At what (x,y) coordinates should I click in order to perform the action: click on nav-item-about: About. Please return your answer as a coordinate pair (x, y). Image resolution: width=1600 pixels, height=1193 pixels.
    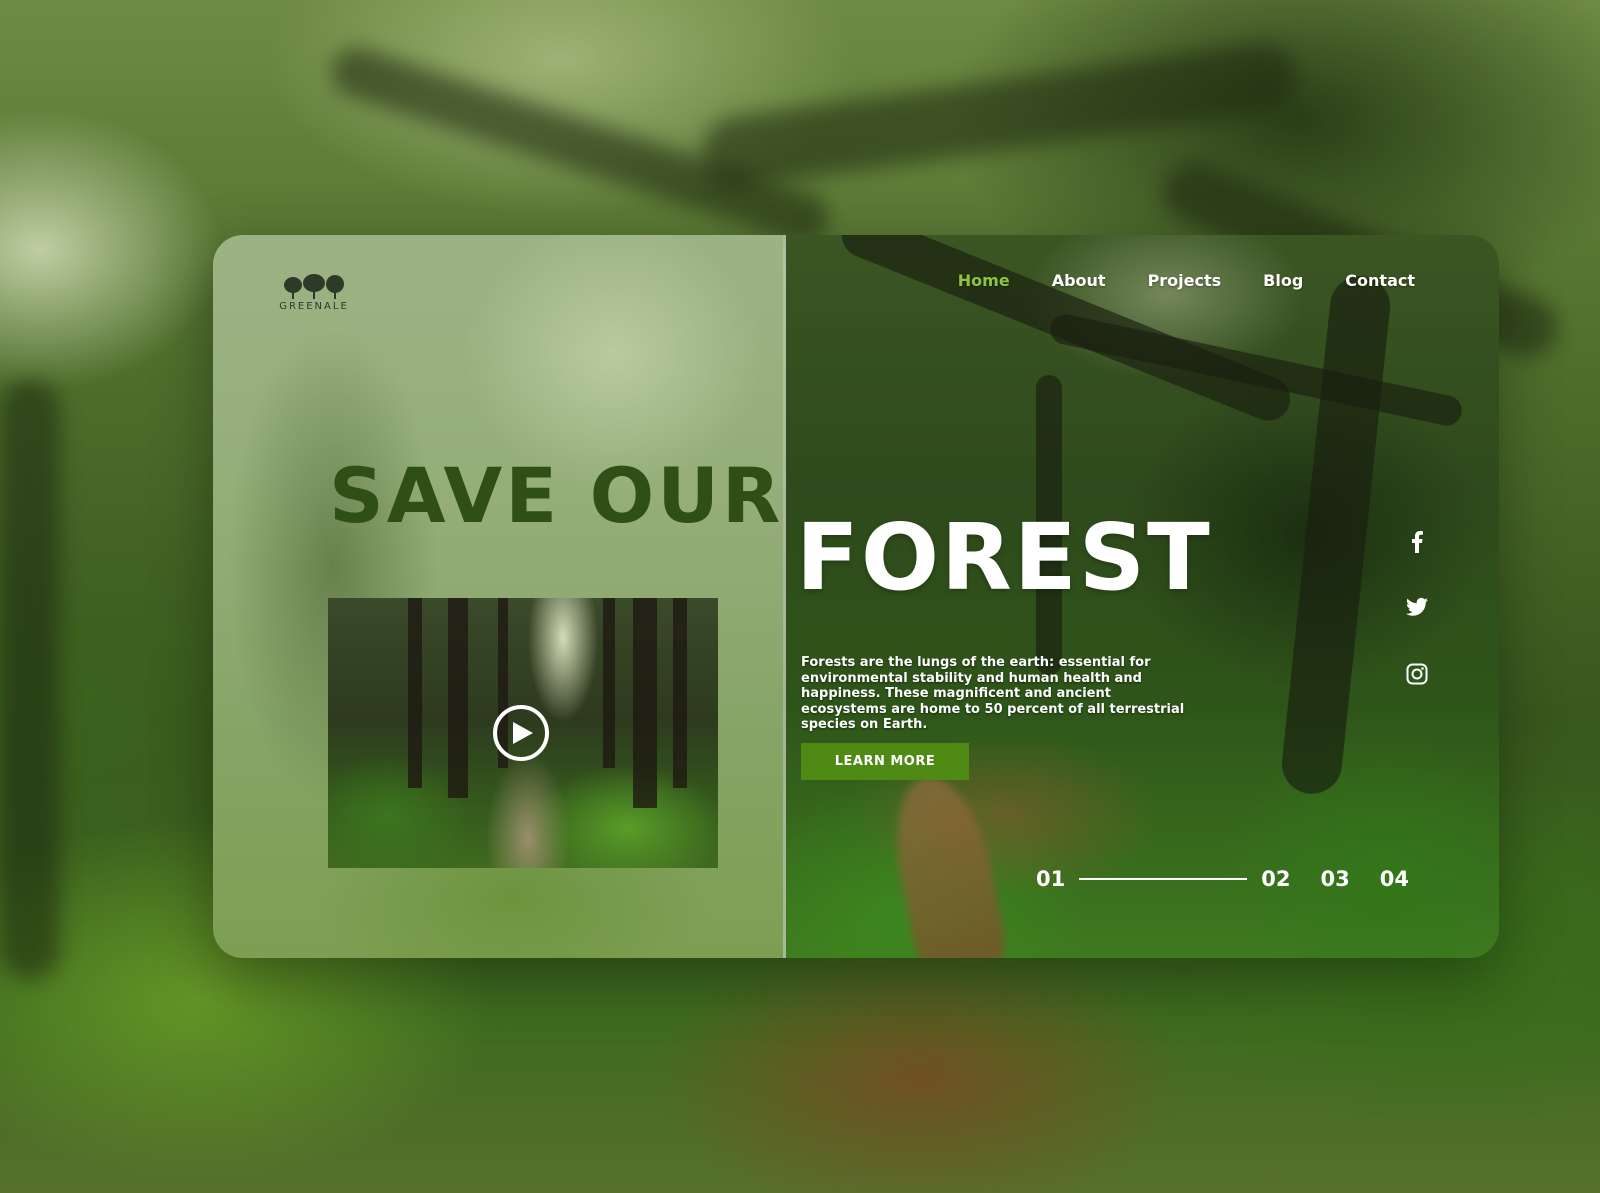
    Looking at the image, I should click on (1079, 280).